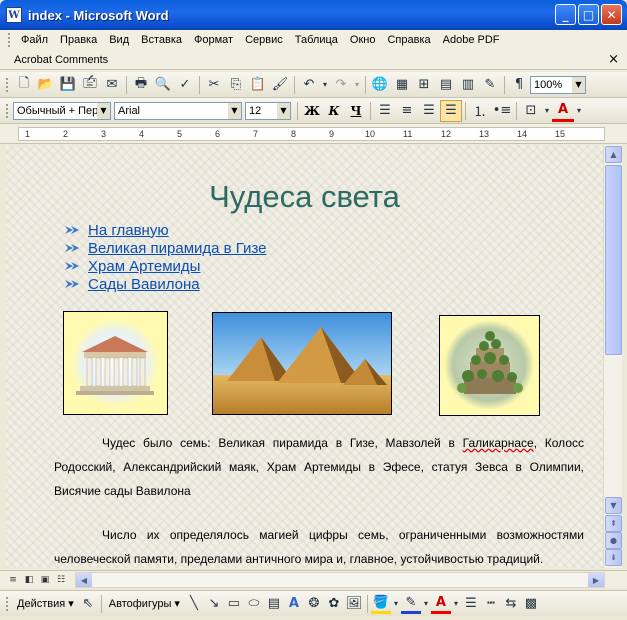 This screenshot has width=627, height=620. What do you see at coordinates (274, 604) in the screenshot?
I see `text-box-icon: ▤` at bounding box center [274, 604].